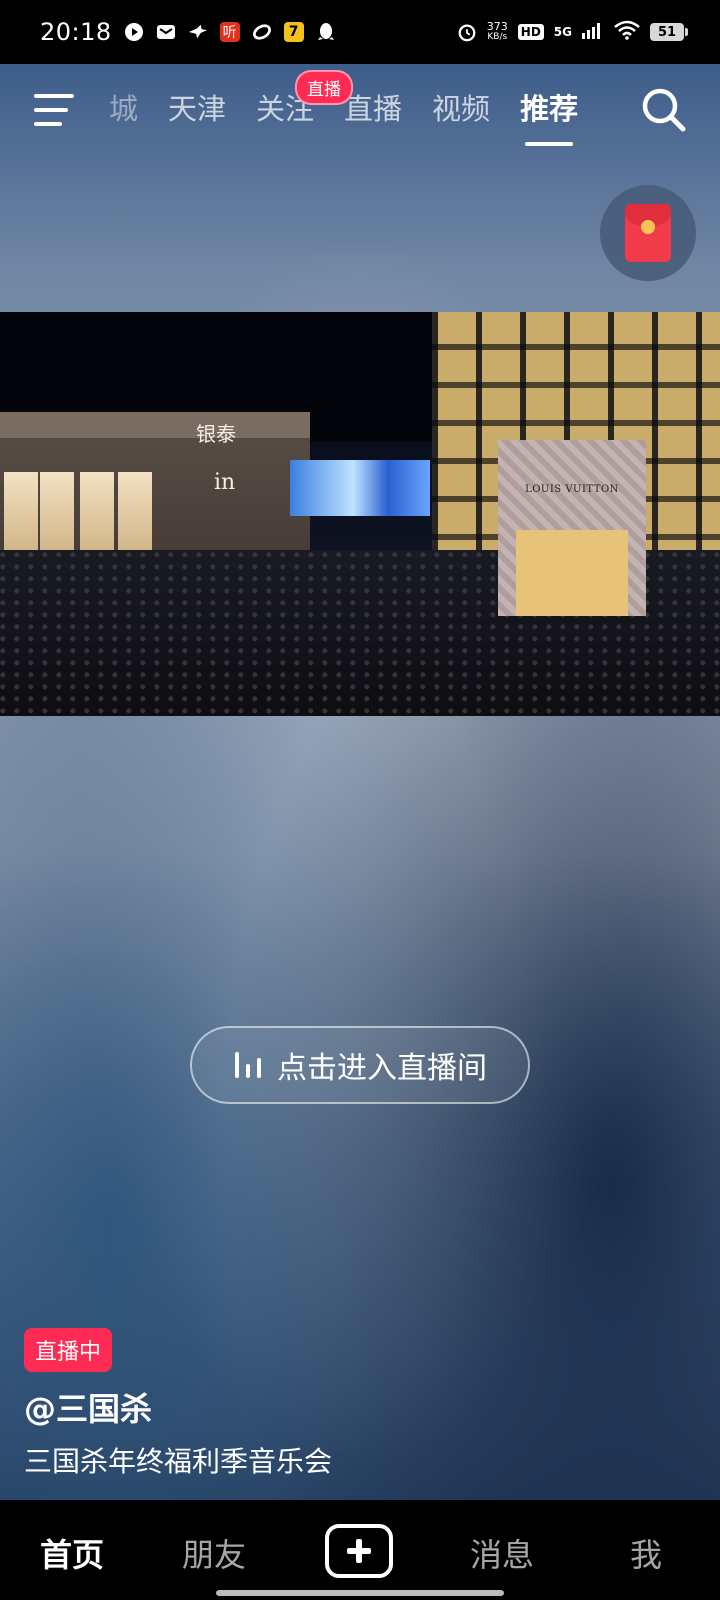 This screenshot has width=720, height=1600. I want to click on mail-icon, so click(166, 32).